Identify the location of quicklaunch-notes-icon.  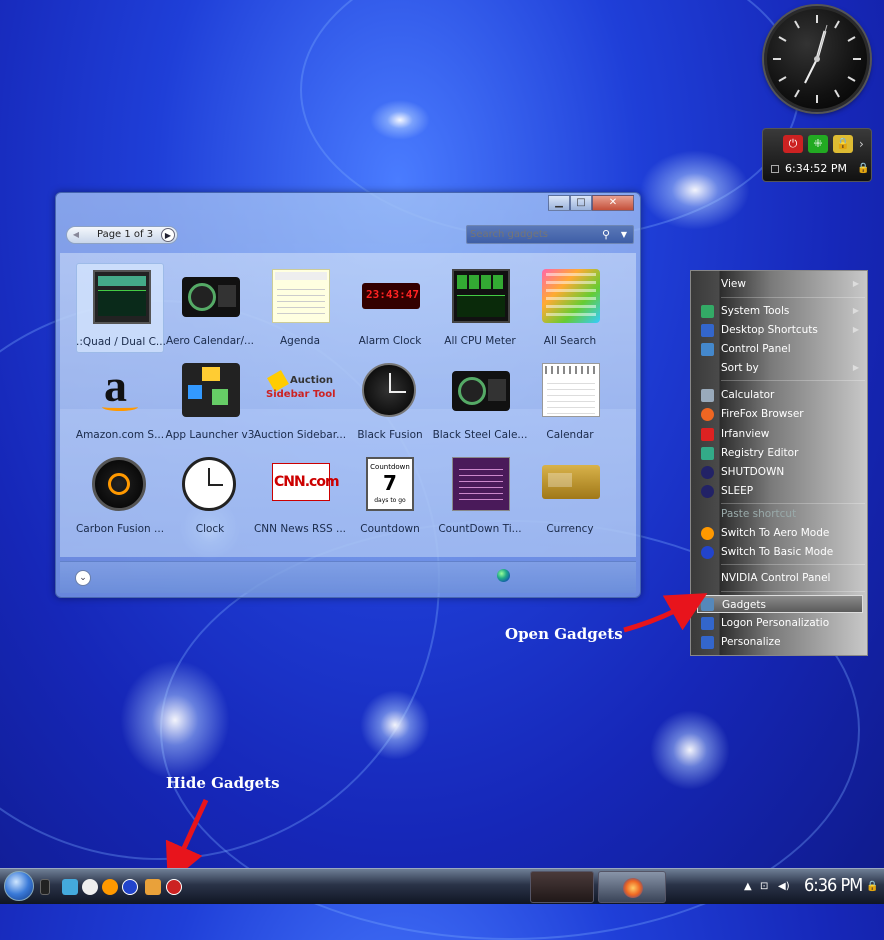
(153, 887).